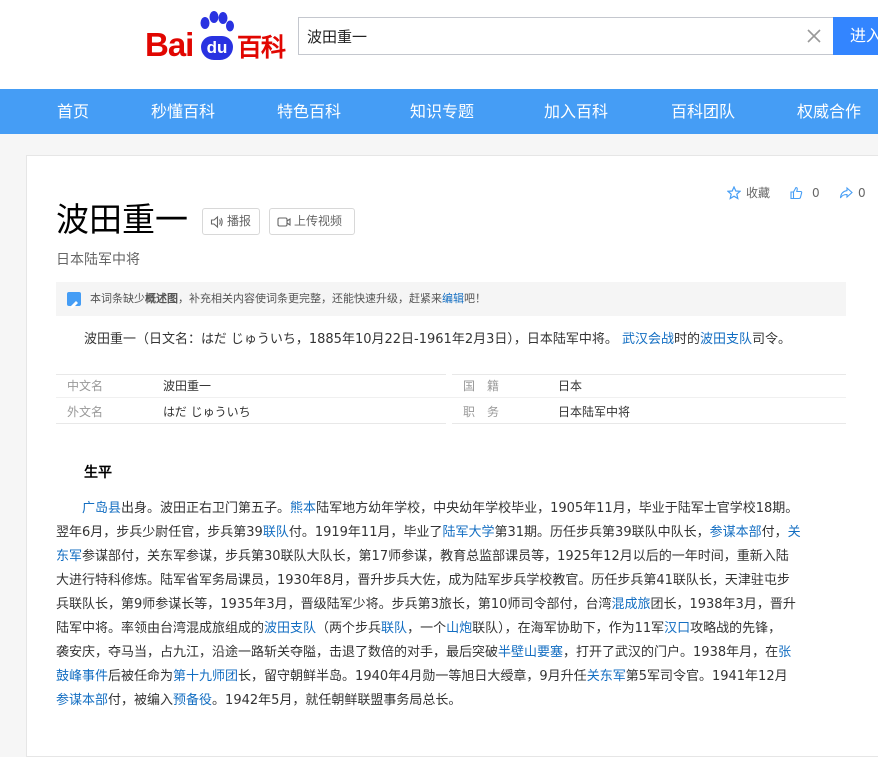  What do you see at coordinates (758, 193) in the screenshot?
I see `collect-label: 收藏` at bounding box center [758, 193].